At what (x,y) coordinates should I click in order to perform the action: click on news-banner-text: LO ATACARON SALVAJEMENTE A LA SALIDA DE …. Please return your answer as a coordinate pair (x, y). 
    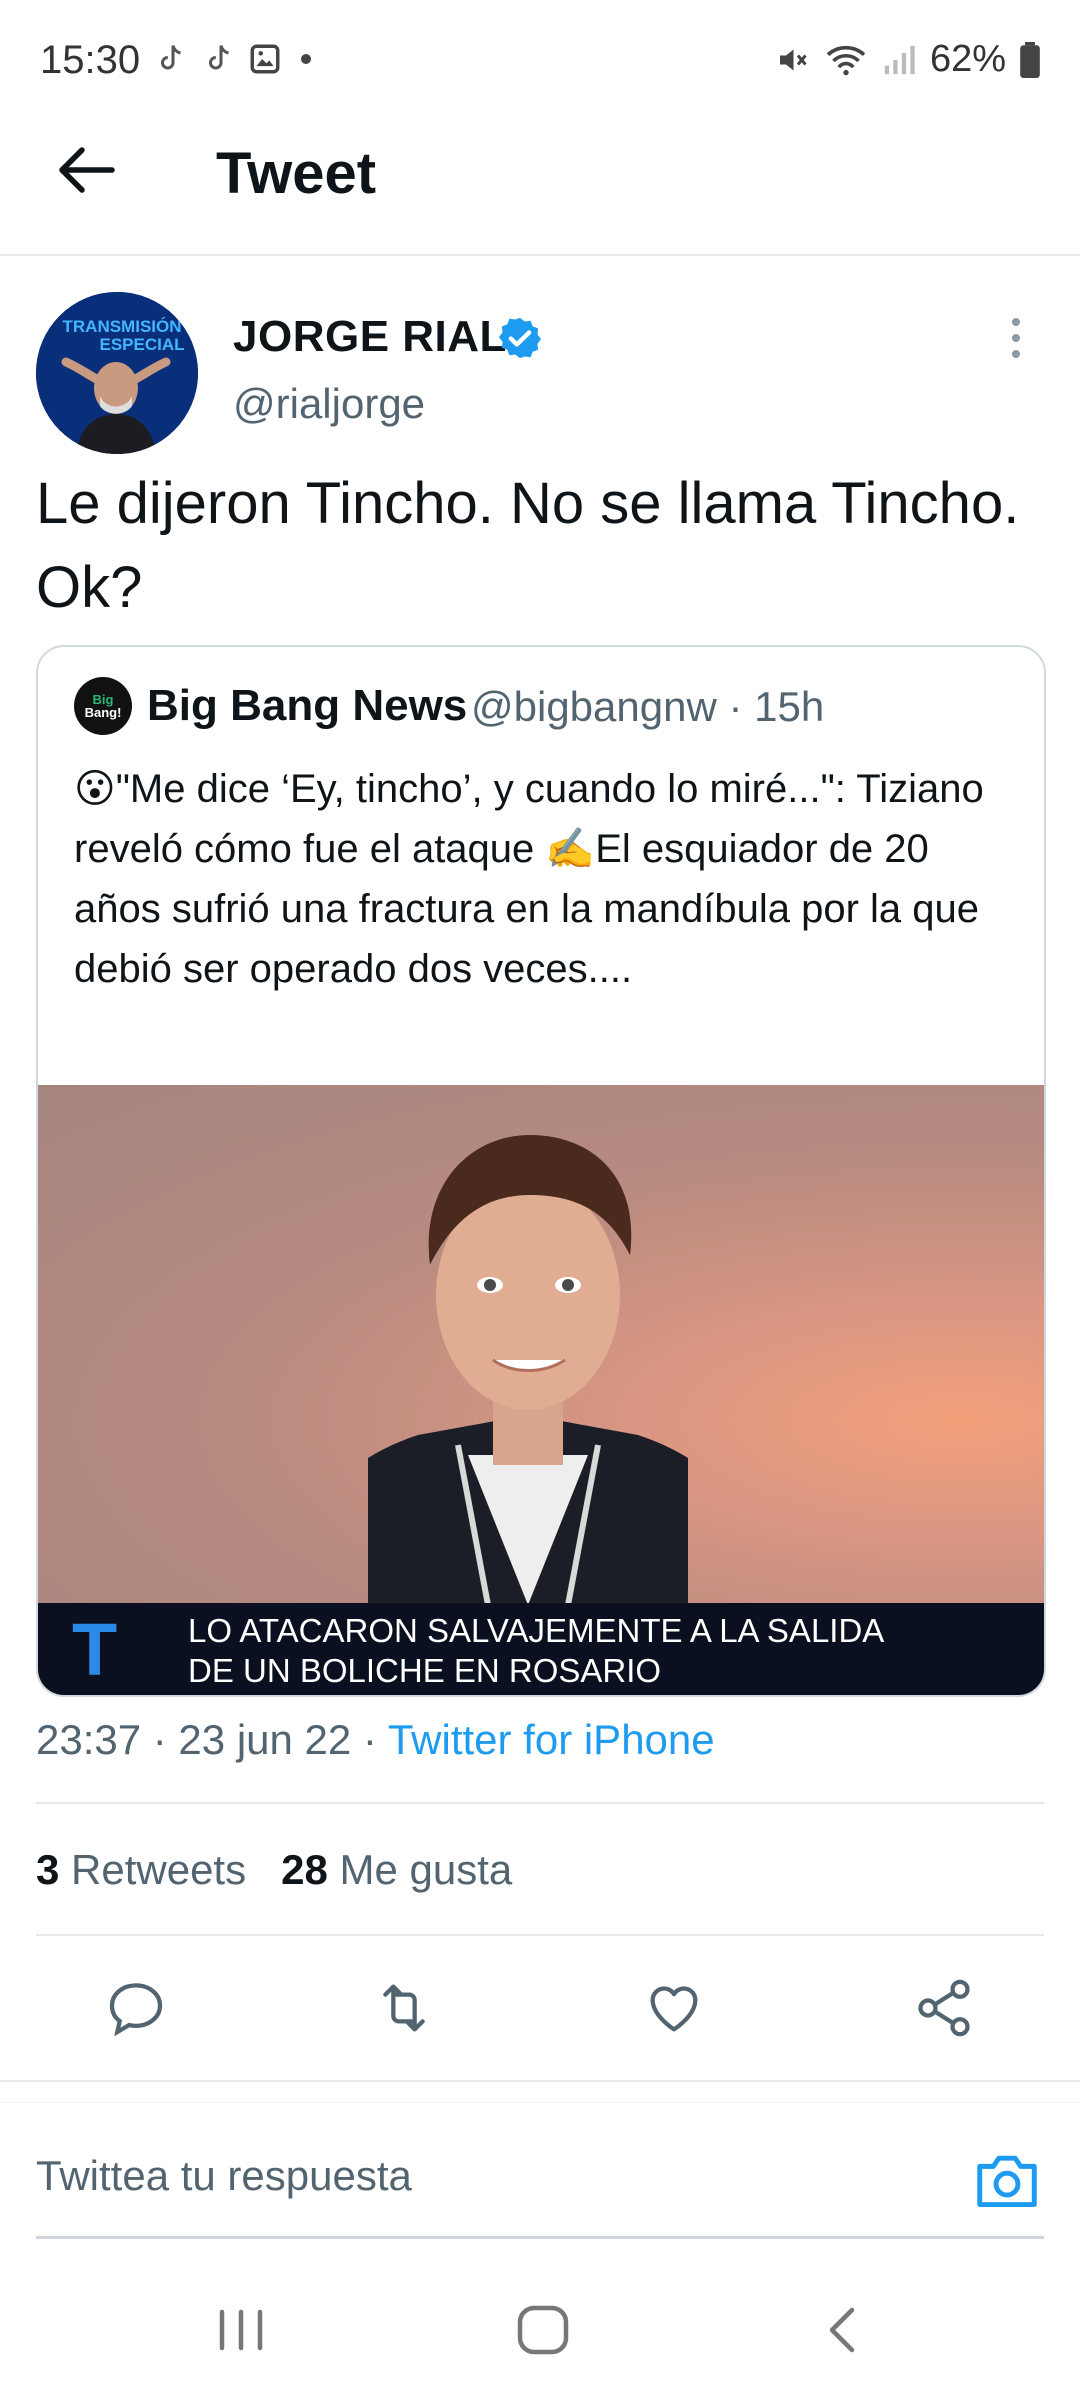
    Looking at the image, I should click on (536, 1651).